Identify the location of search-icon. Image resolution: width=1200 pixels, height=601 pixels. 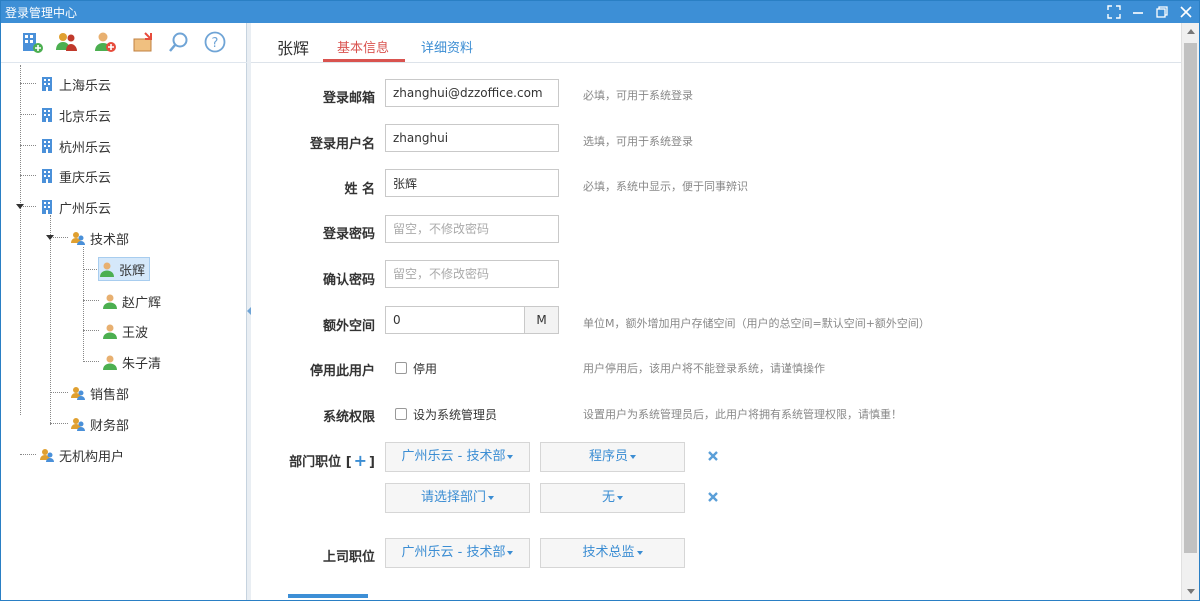
(178, 42).